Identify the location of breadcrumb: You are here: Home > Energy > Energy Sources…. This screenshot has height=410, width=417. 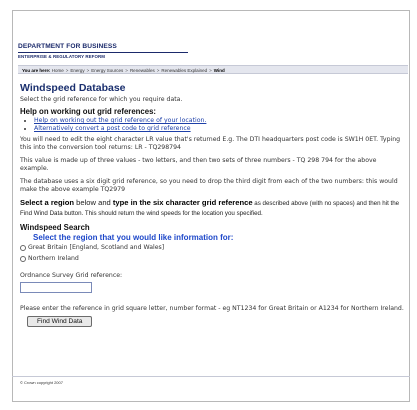
(213, 69).